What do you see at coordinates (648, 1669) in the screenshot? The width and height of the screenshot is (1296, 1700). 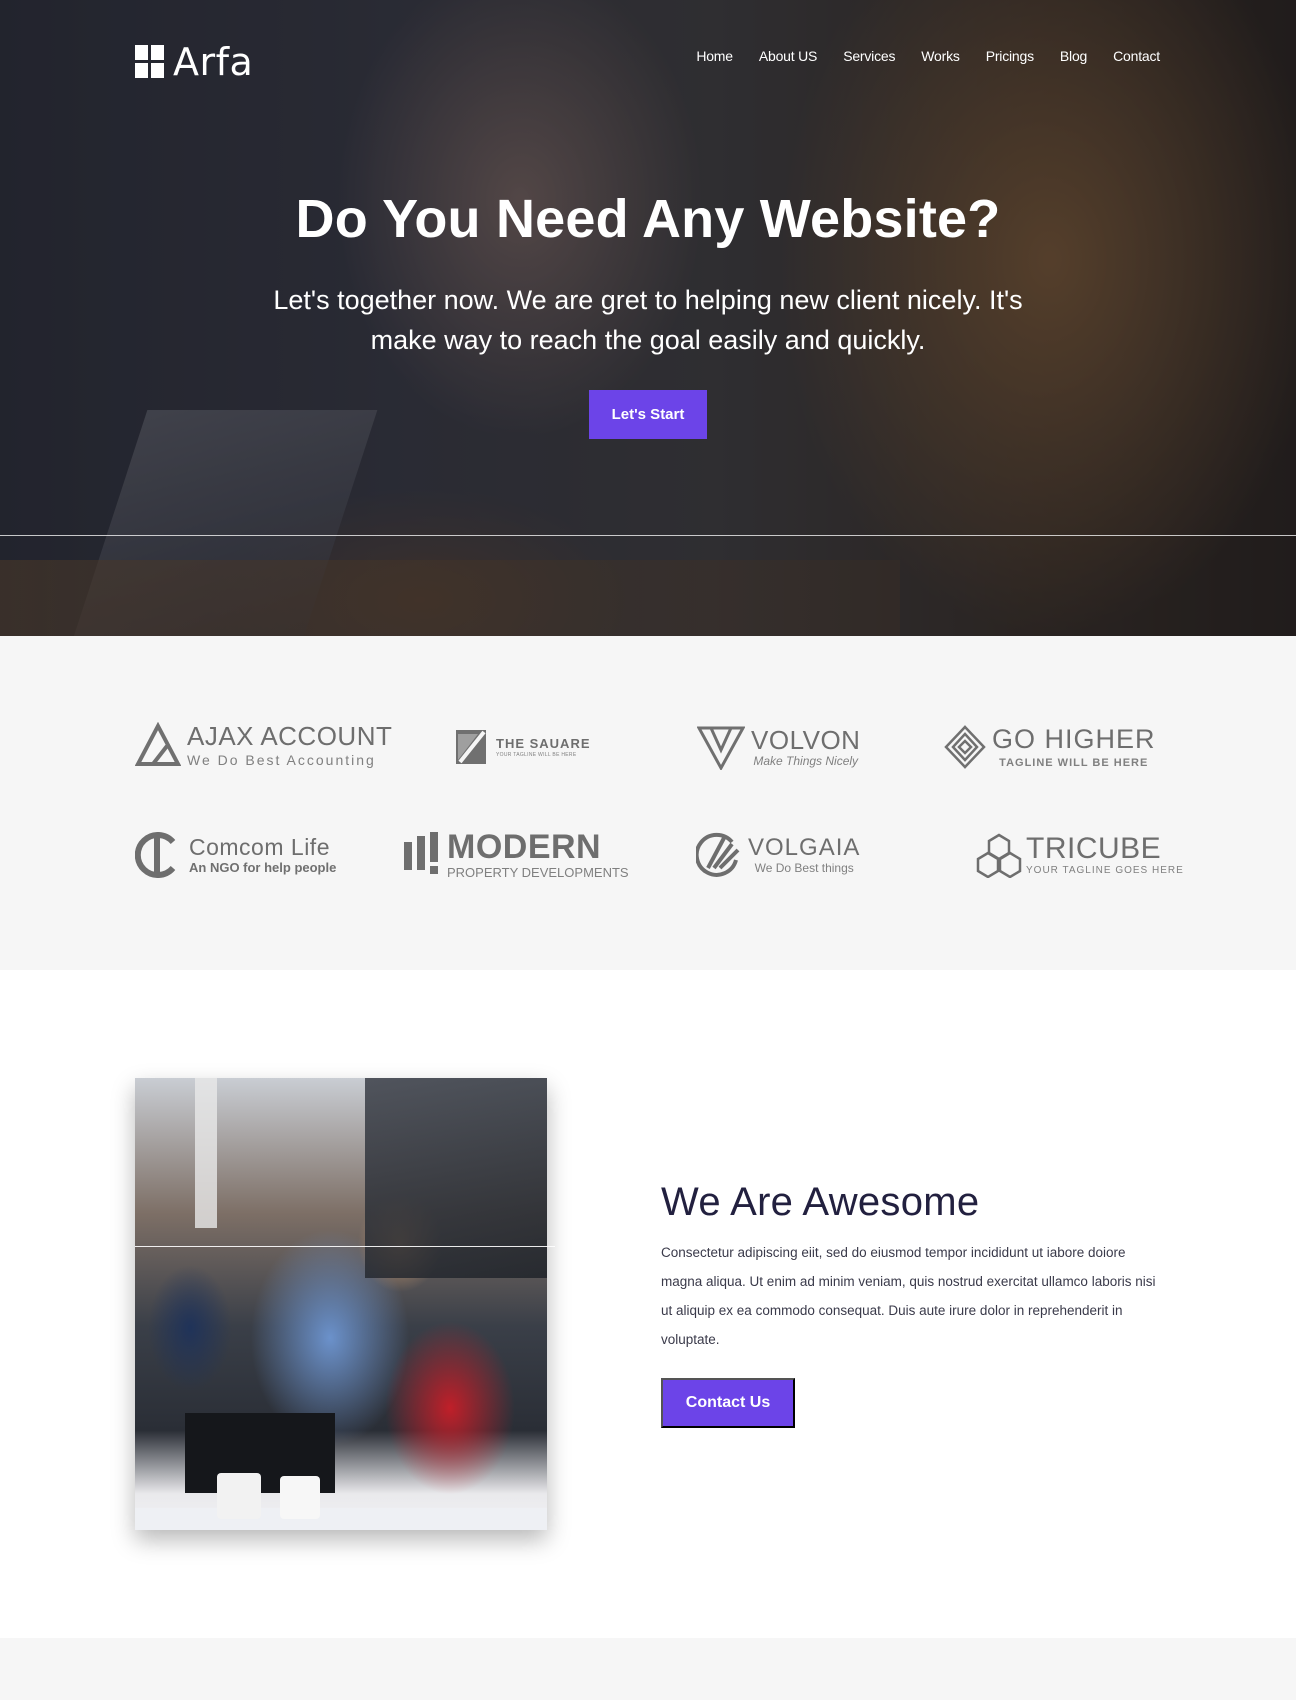 I see `next-section-band` at bounding box center [648, 1669].